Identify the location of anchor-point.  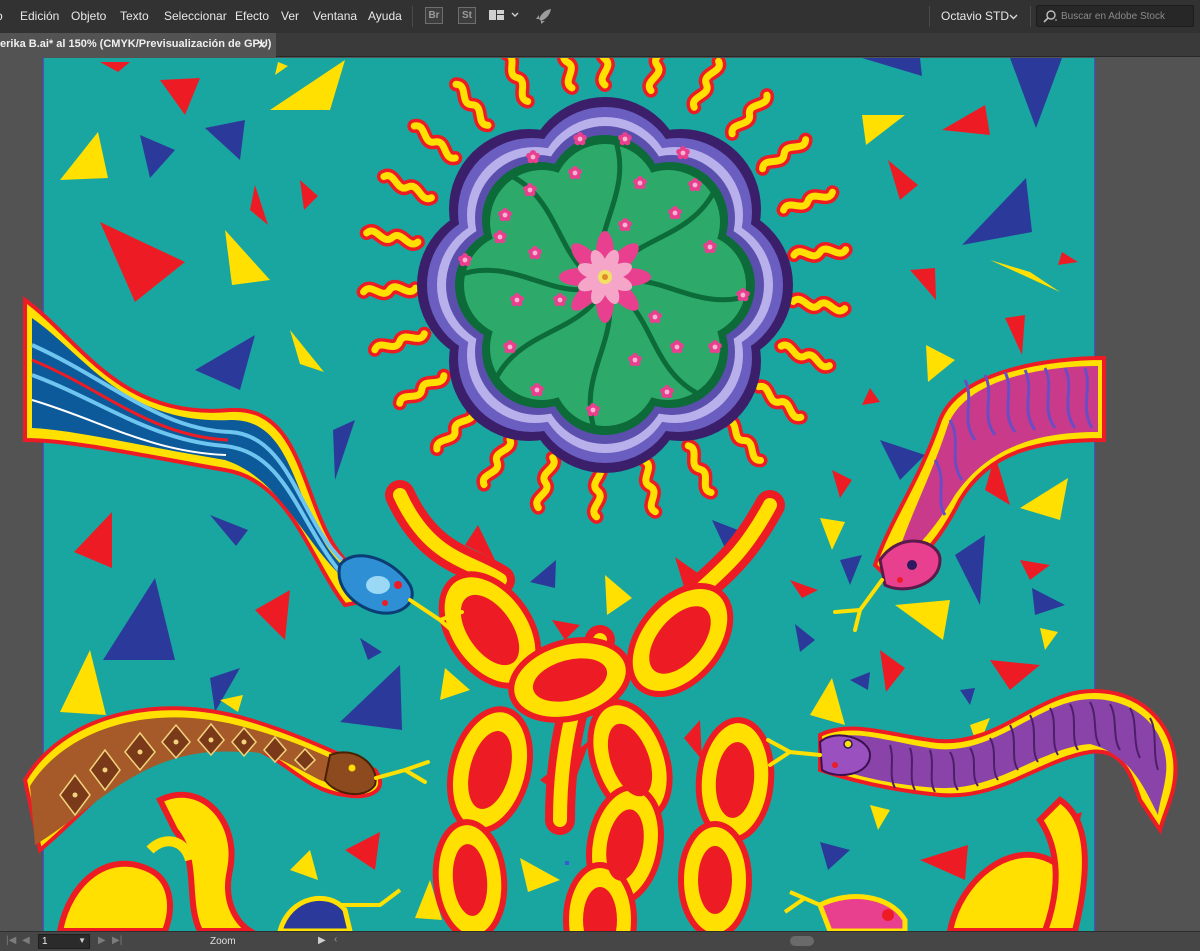
(567, 863).